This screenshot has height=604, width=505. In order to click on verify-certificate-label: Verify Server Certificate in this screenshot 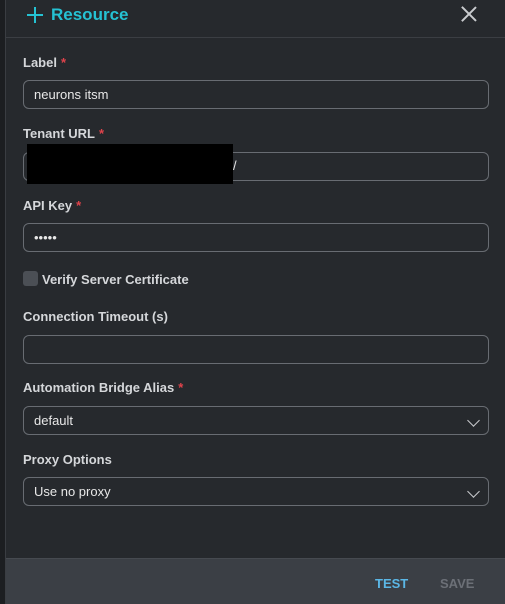, I will do `click(115, 279)`.